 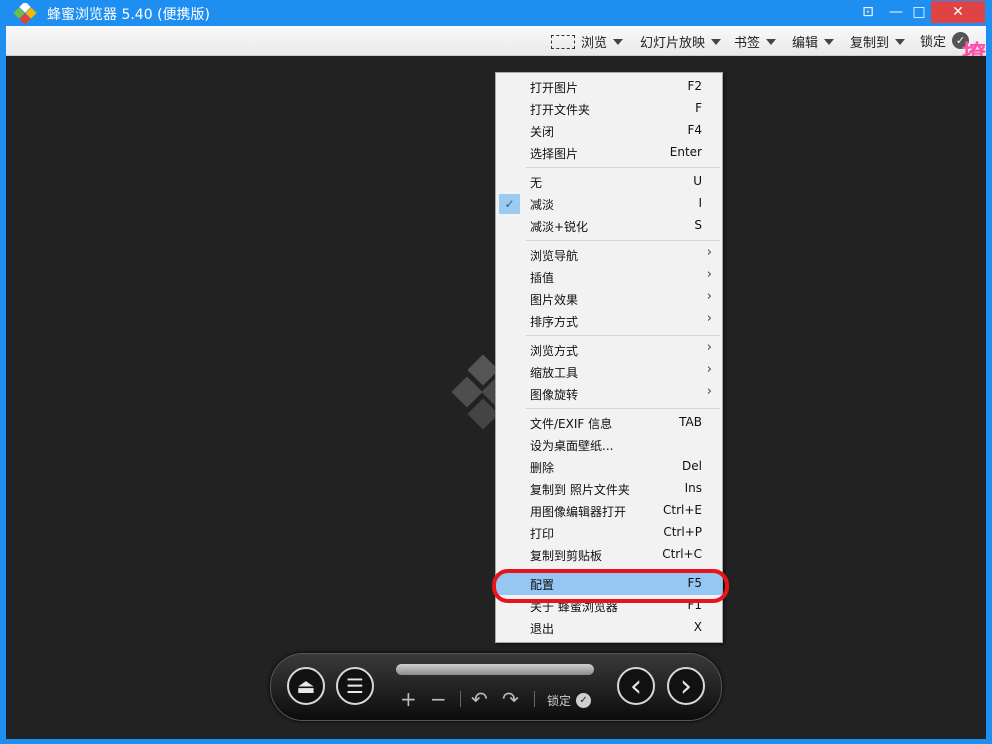 I want to click on next-image-button: ›, so click(x=686, y=686).